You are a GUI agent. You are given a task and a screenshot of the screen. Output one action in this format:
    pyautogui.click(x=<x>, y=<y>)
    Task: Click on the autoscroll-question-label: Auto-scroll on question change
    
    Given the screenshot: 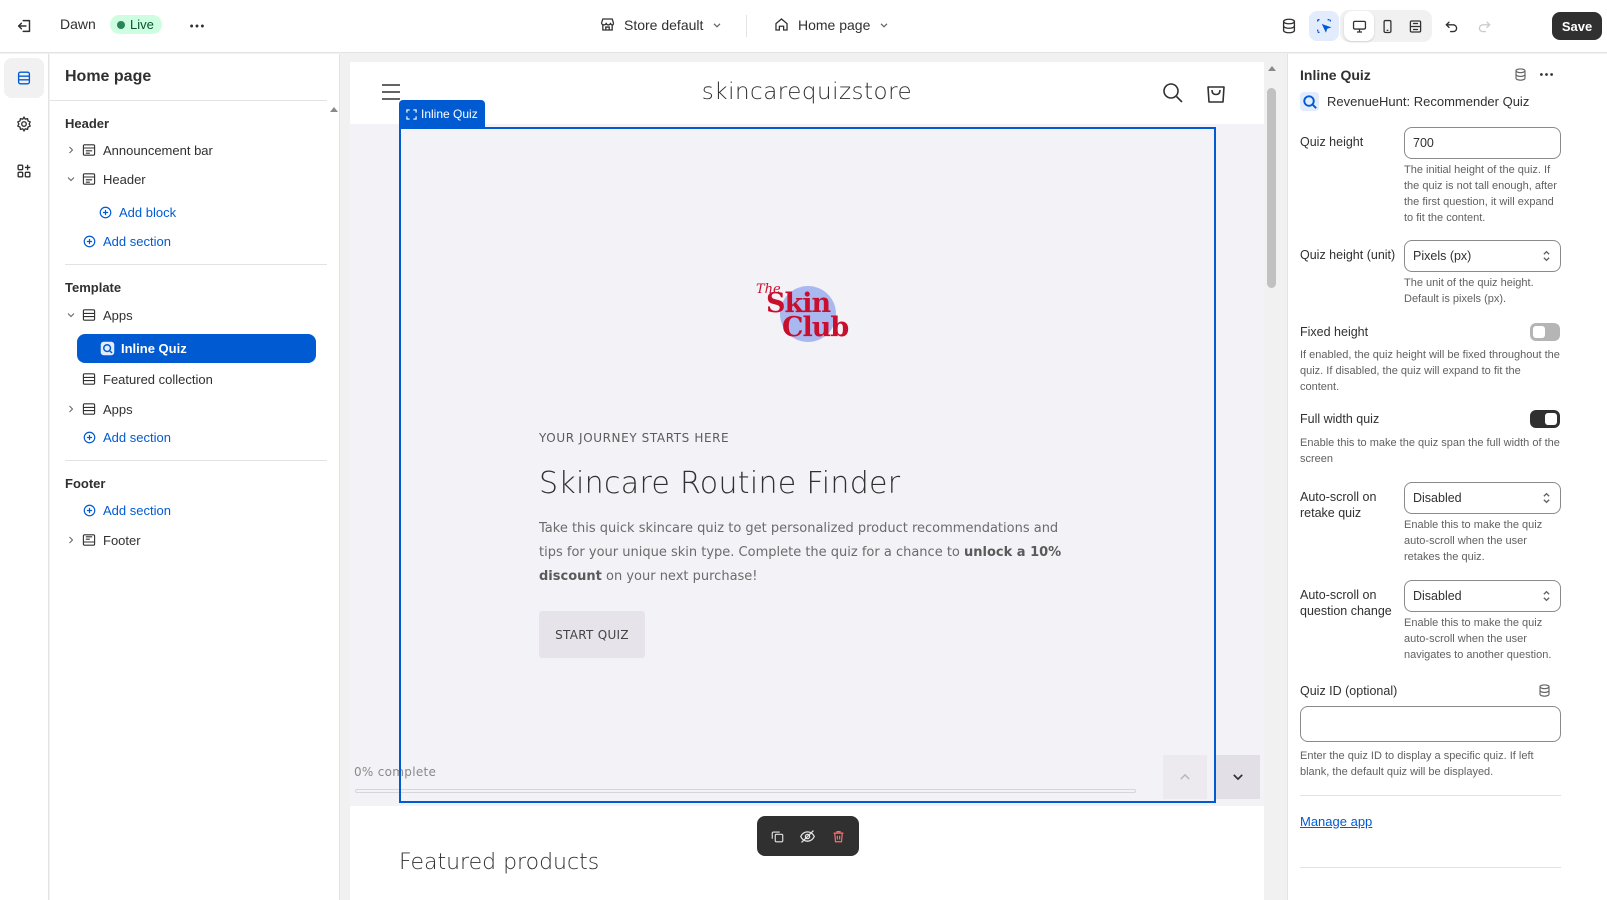 What is the action you would take?
    pyautogui.click(x=1346, y=603)
    